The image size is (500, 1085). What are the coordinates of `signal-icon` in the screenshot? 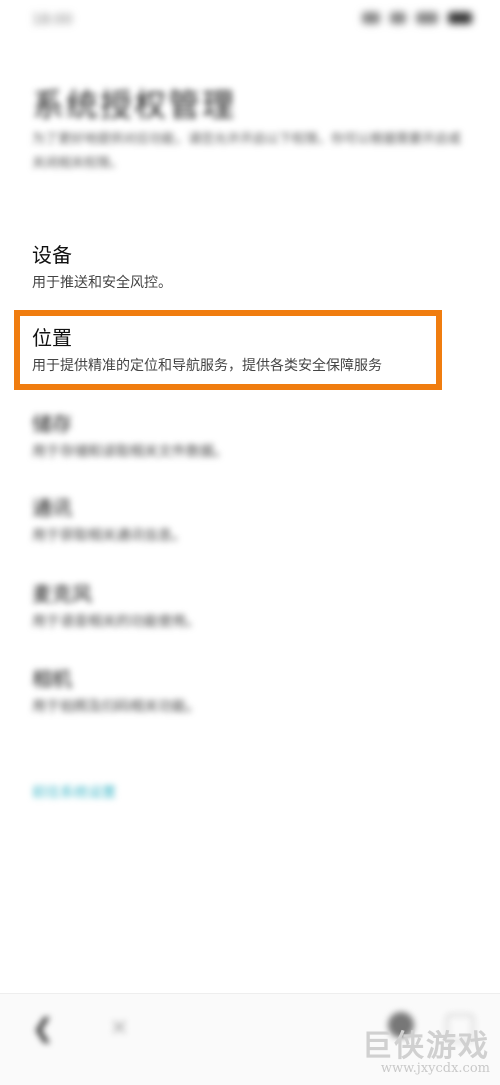 It's located at (371, 18).